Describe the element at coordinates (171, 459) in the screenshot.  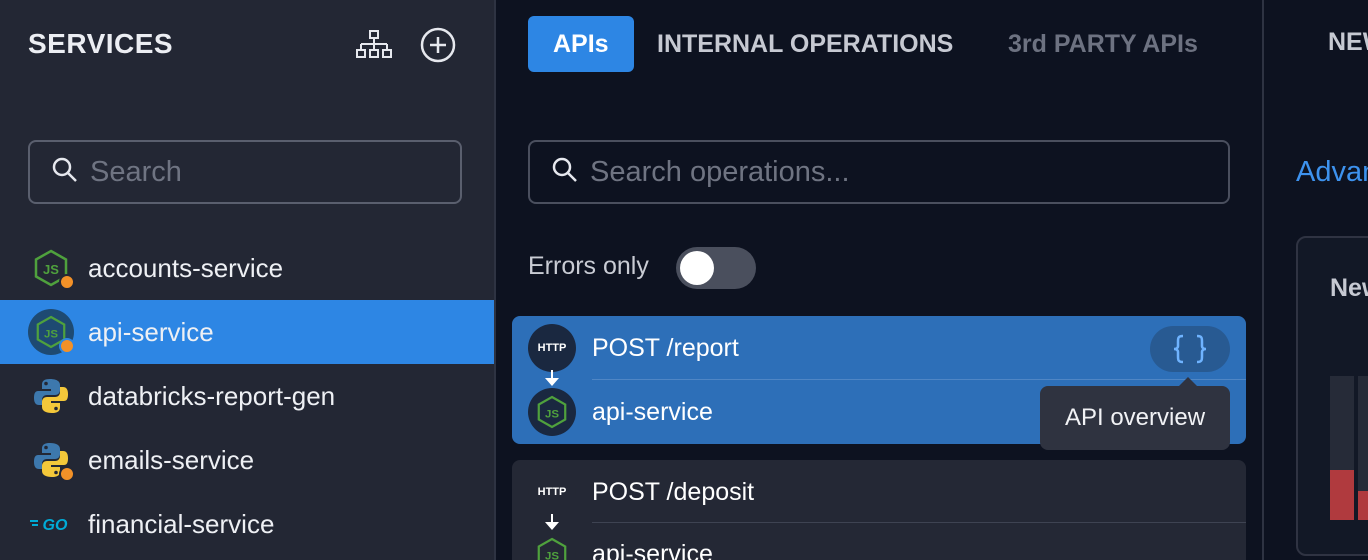
I see `service-label: emails-service` at that location.